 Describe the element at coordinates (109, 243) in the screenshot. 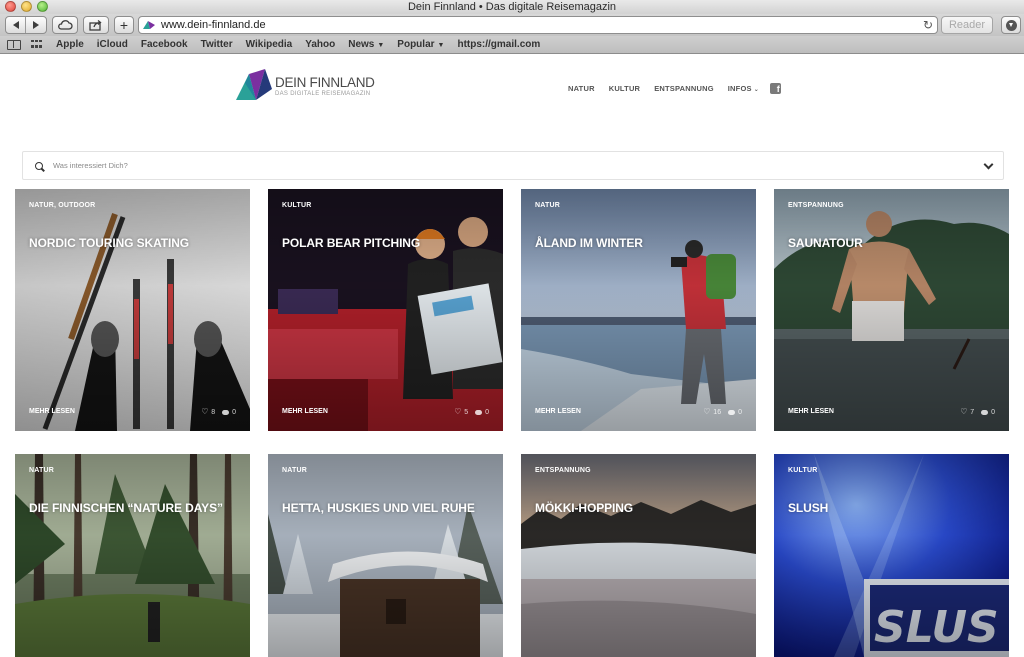

I see `card-title: NORDIC TOURING SKATING` at that location.